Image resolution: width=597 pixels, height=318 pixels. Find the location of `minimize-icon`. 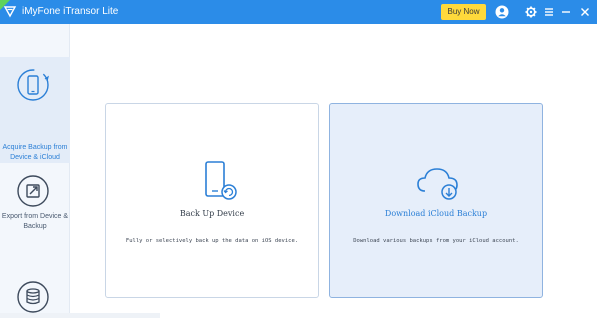

minimize-icon is located at coordinates (566, 12).